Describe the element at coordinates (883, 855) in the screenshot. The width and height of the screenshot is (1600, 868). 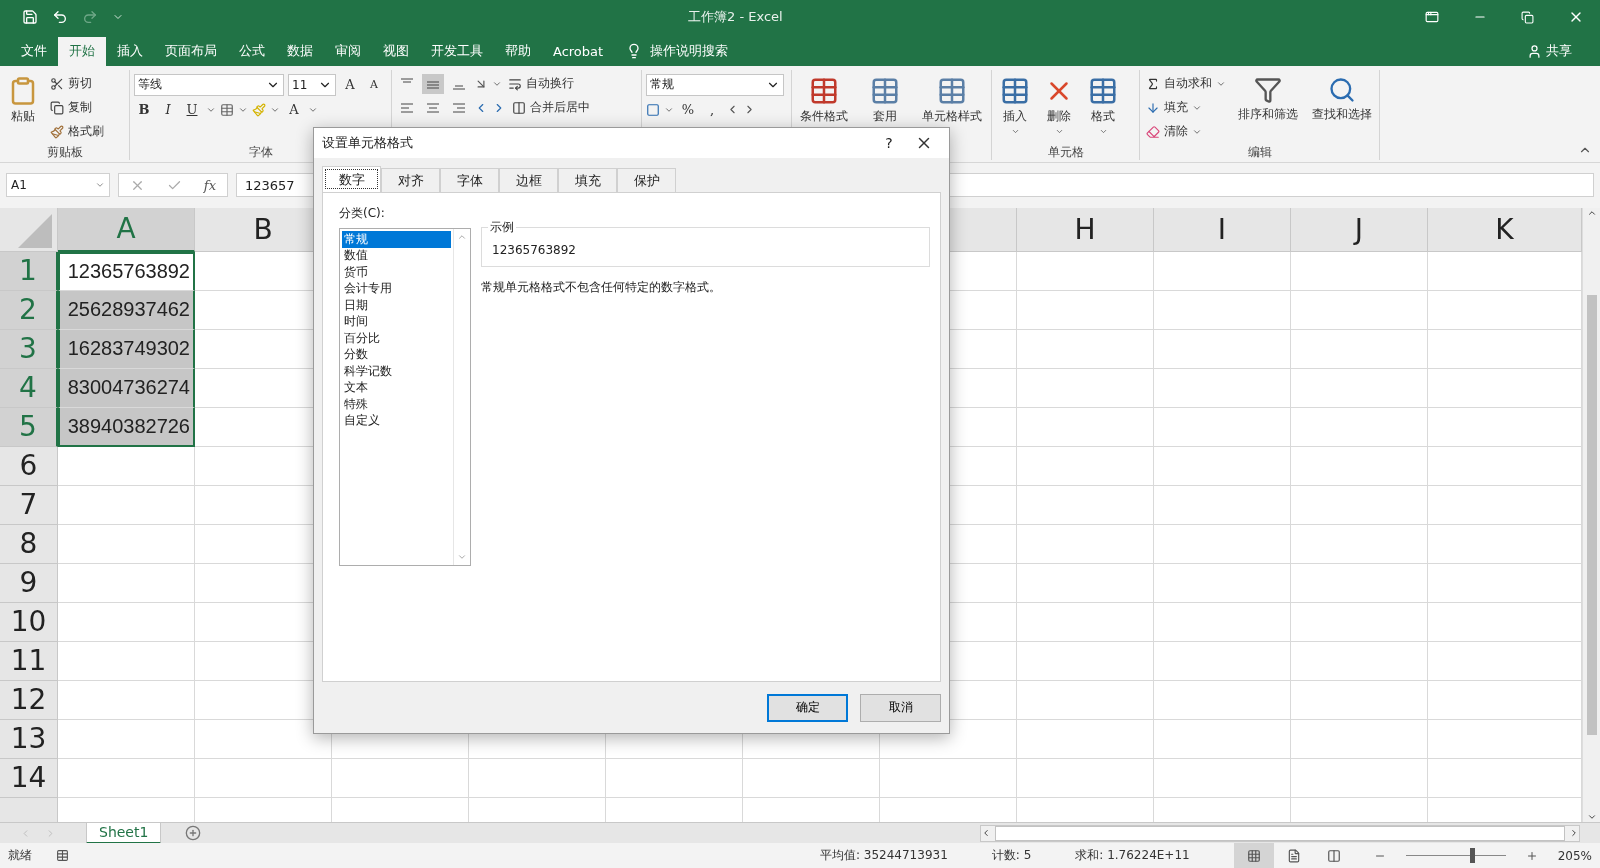
I see `average-readout: 平均值: 35244713931` at that location.